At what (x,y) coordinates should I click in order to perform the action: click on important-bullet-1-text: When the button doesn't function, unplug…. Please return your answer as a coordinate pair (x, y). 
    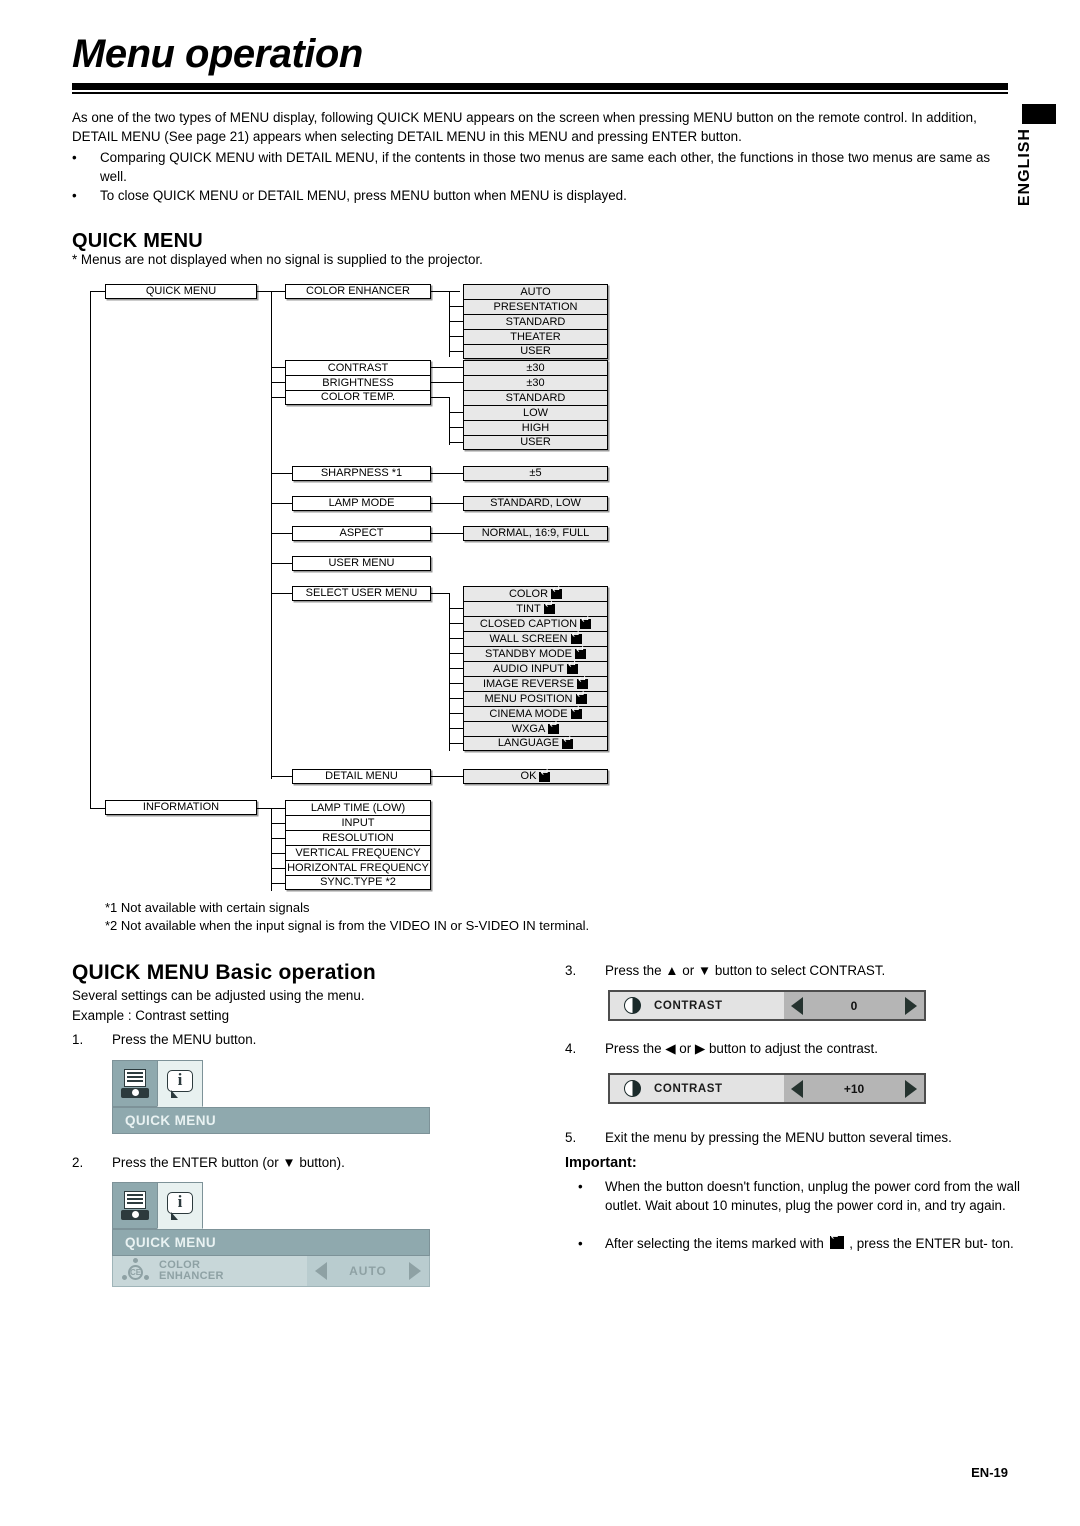
    Looking at the image, I should click on (812, 1196).